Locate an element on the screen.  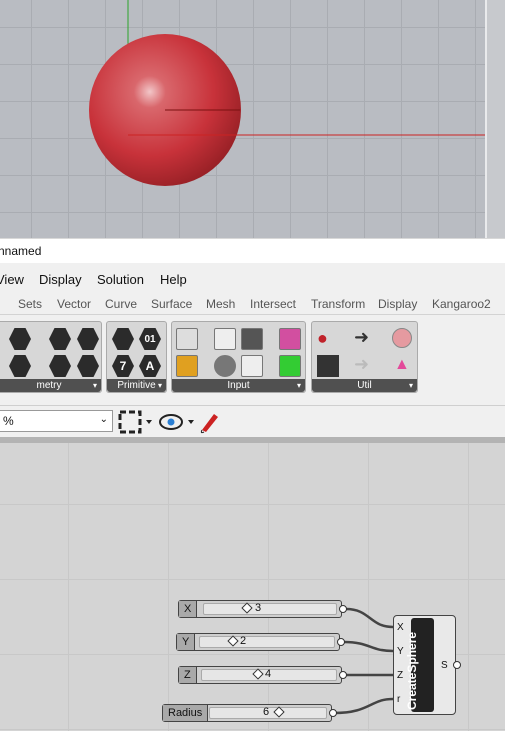
slider-x-output-port is located at coordinates (343, 609).